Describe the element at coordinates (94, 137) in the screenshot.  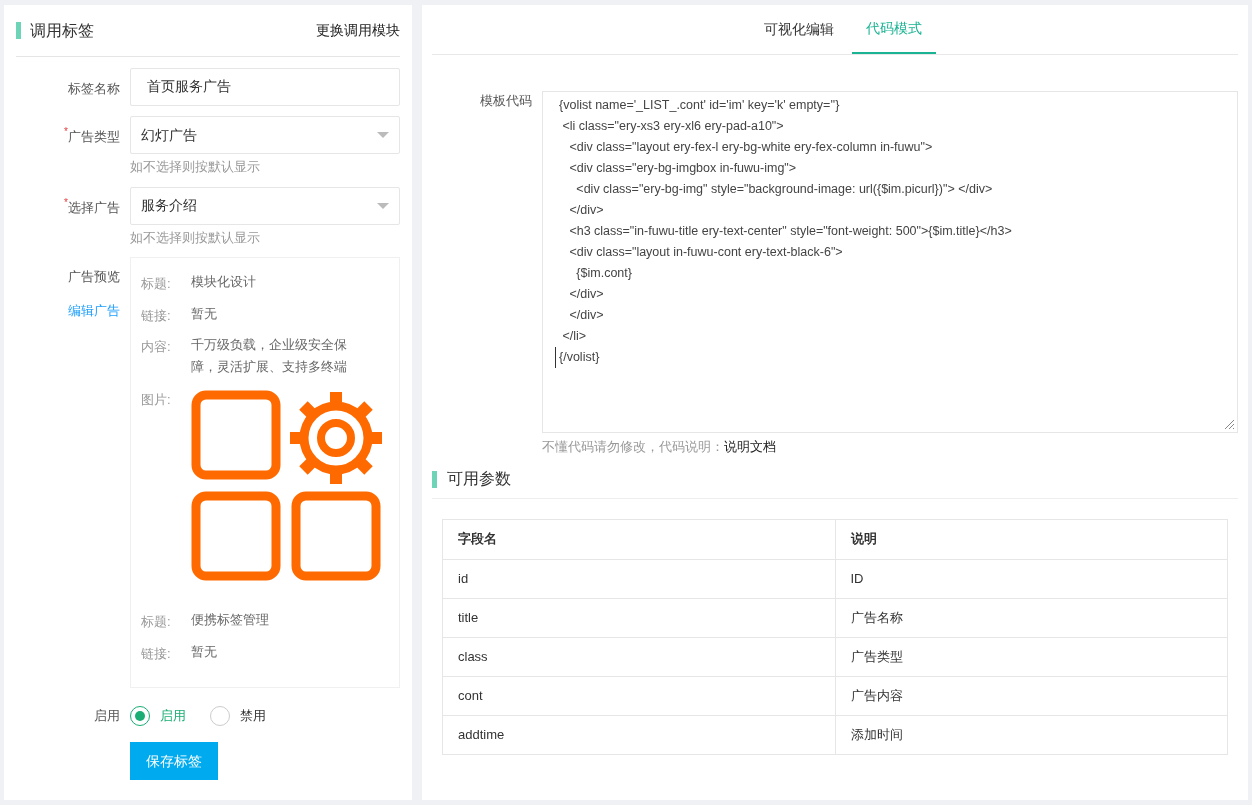
I see `field-label: 广告类型` at that location.